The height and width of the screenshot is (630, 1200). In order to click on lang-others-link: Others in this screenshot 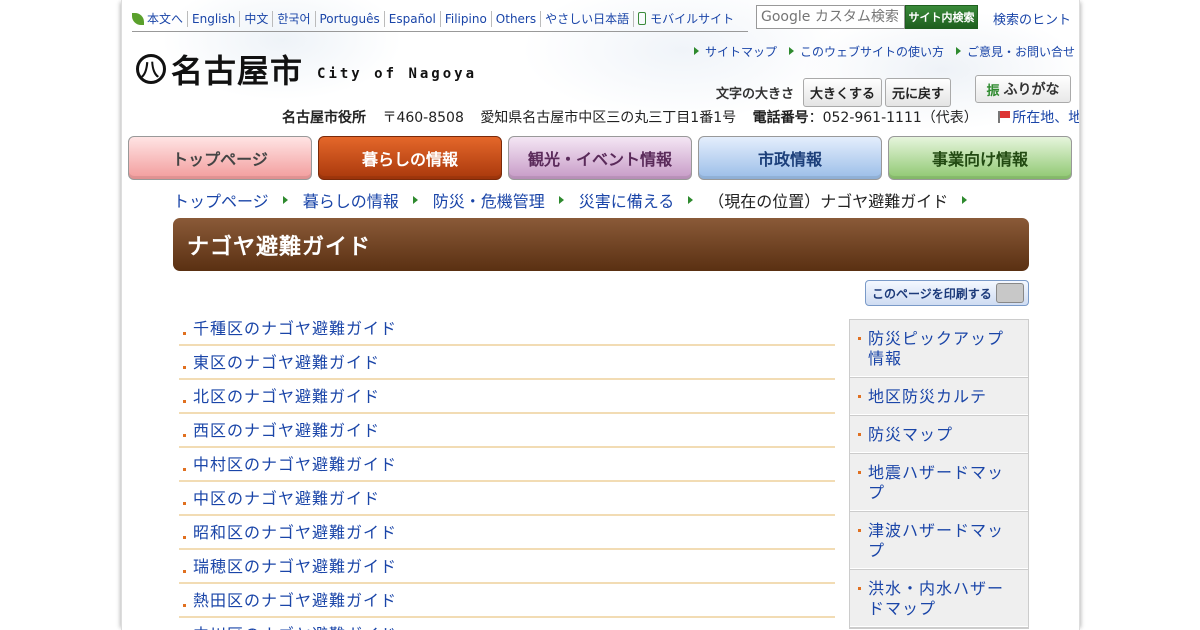, I will do `click(515, 18)`.